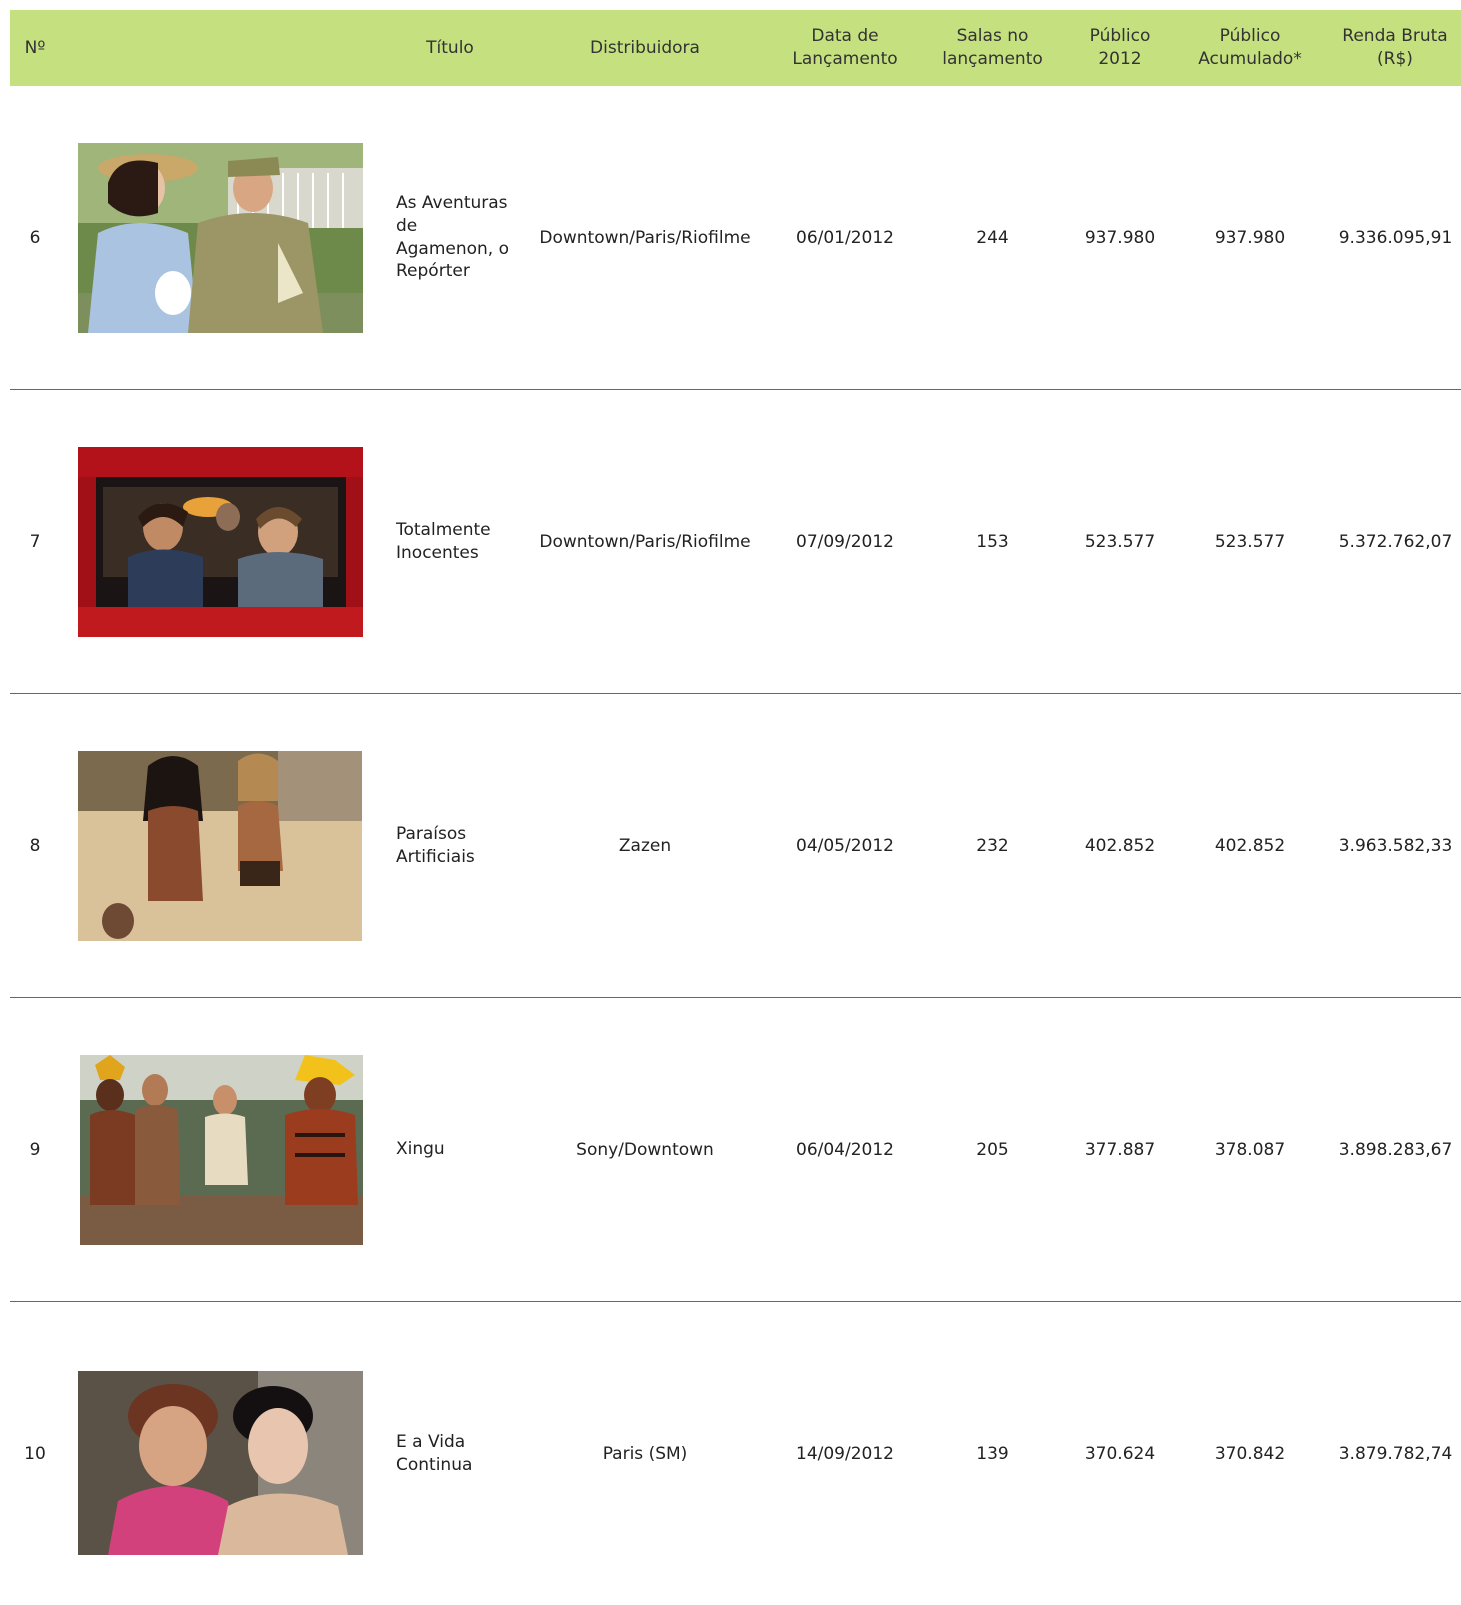  What do you see at coordinates (35, 1453) in the screenshot?
I see `row-num: 10` at bounding box center [35, 1453].